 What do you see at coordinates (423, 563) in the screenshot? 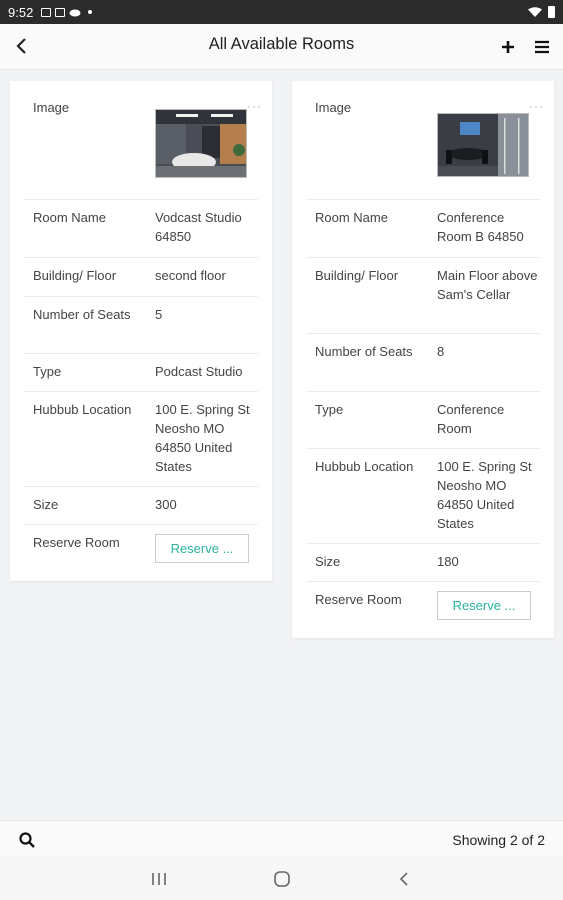
I see `size-row: Size 180` at bounding box center [423, 563].